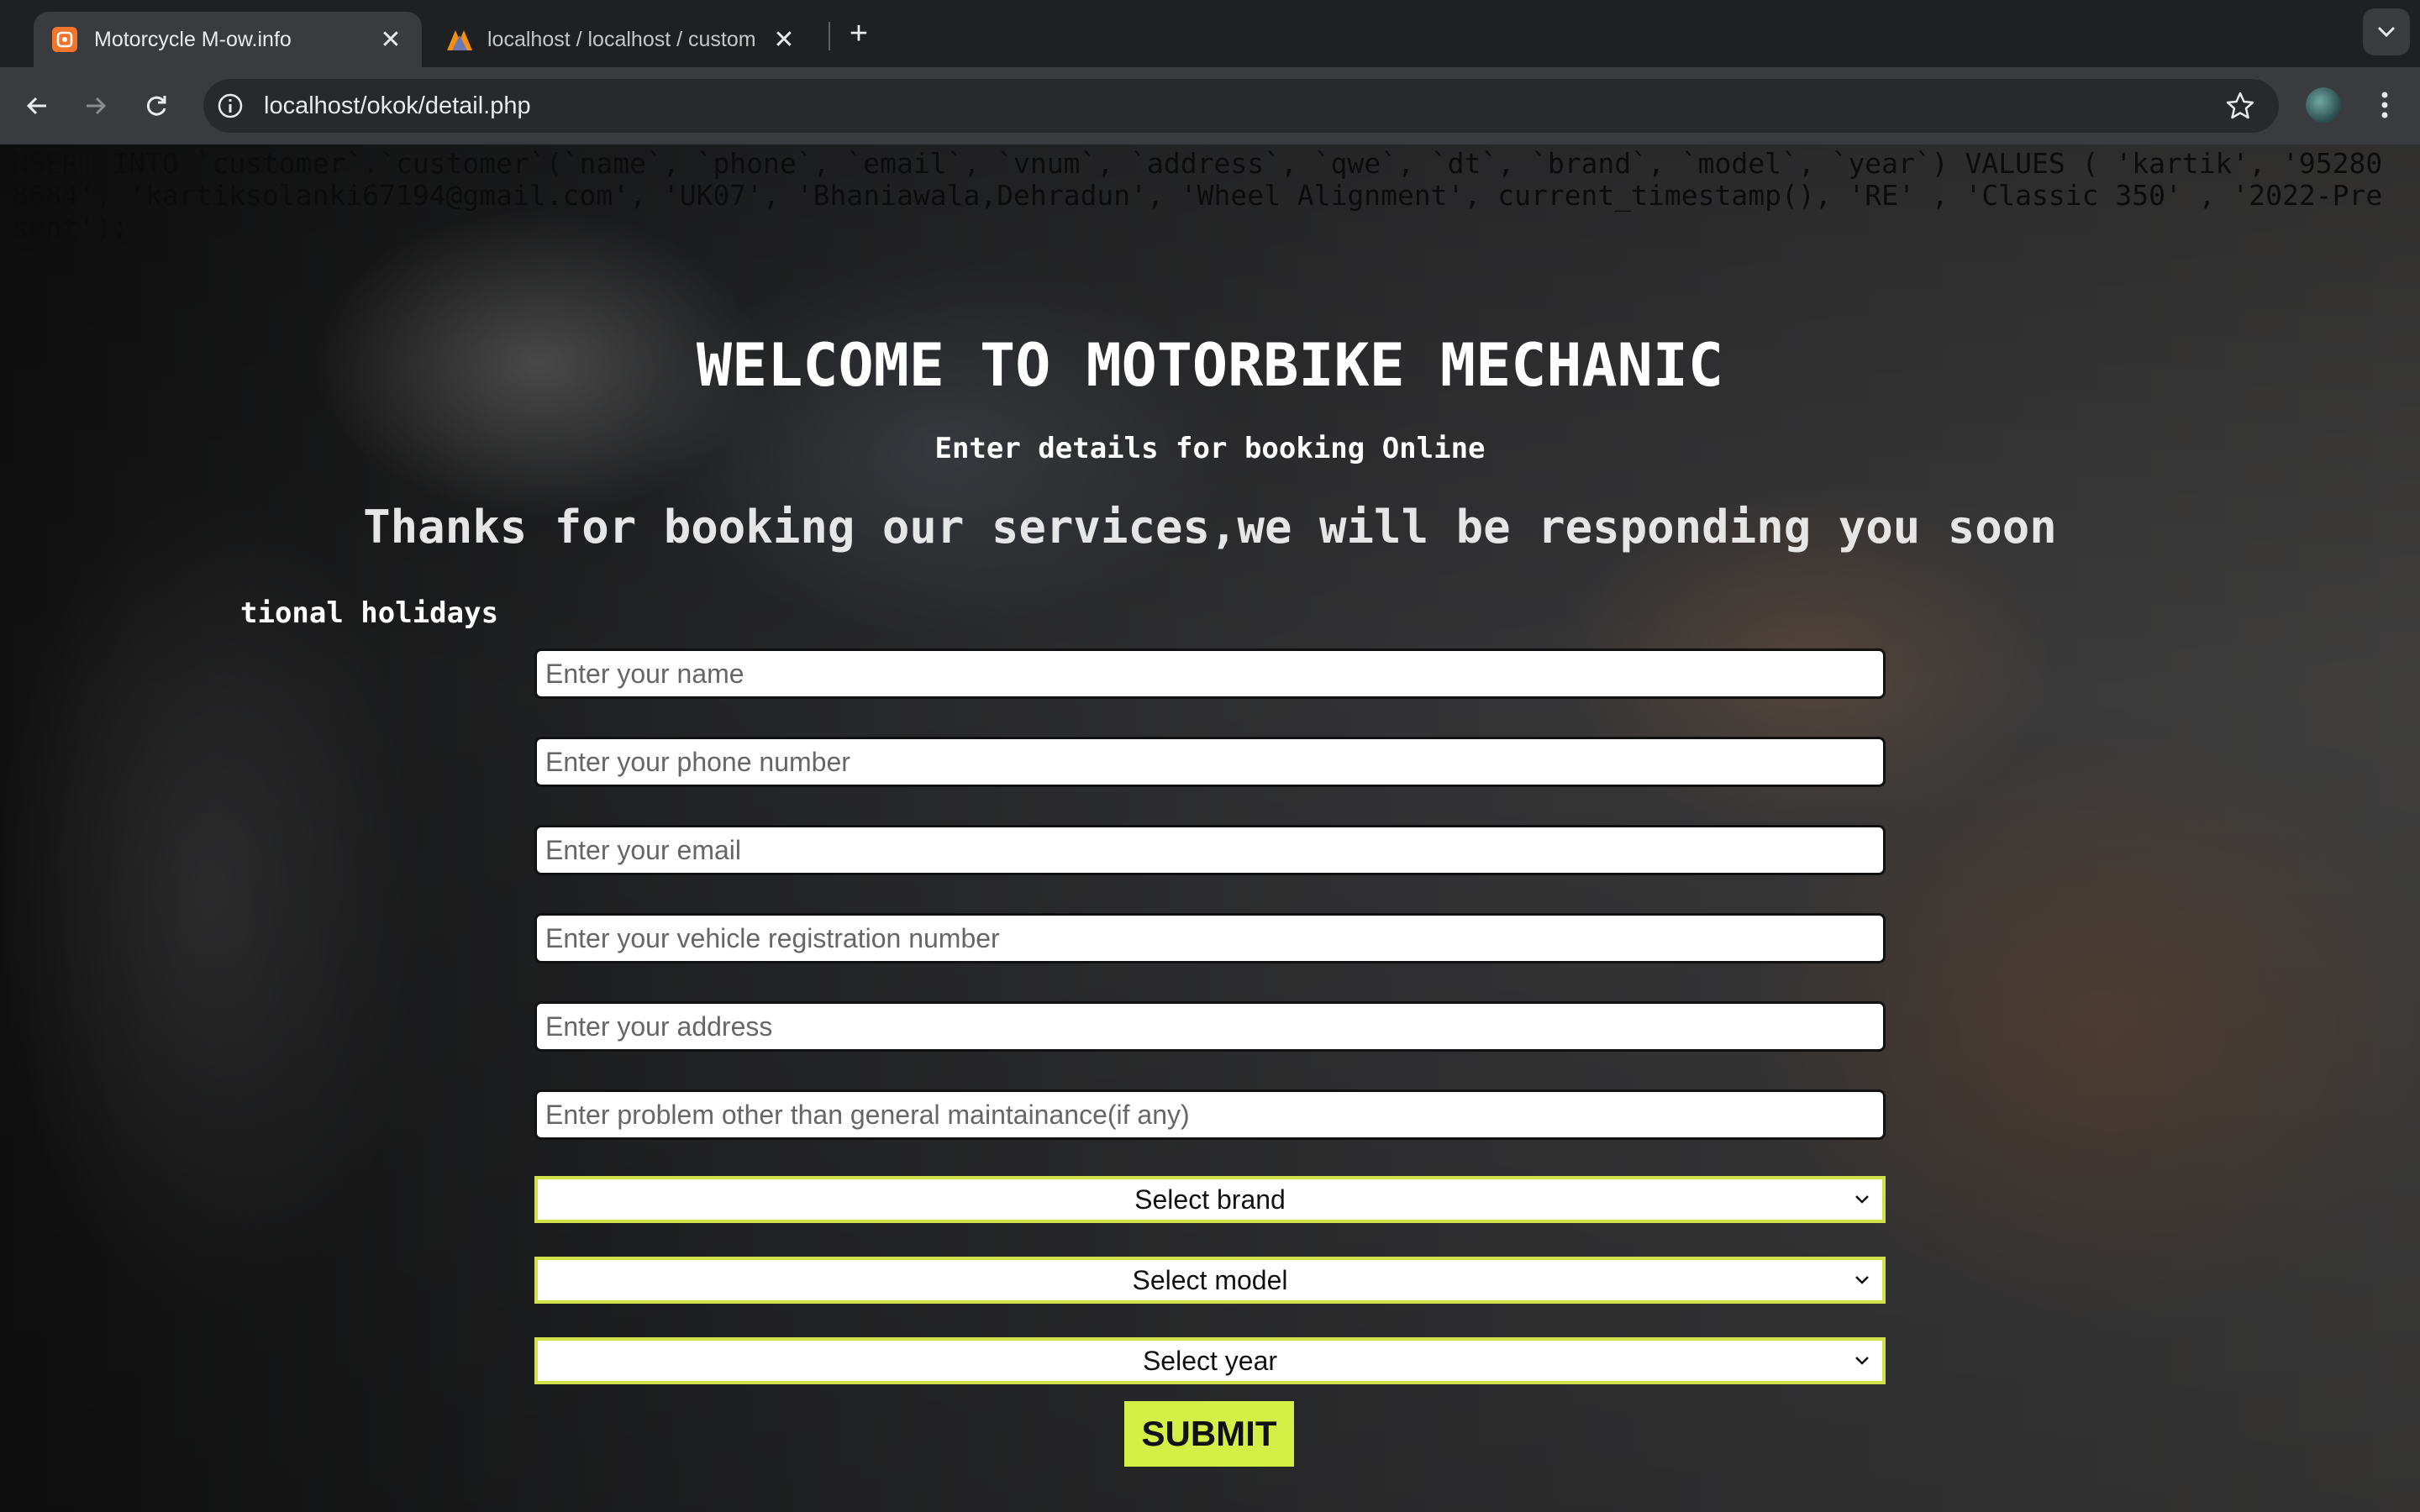 This screenshot has height=1512, width=2420. I want to click on name-input, so click(1210, 673).